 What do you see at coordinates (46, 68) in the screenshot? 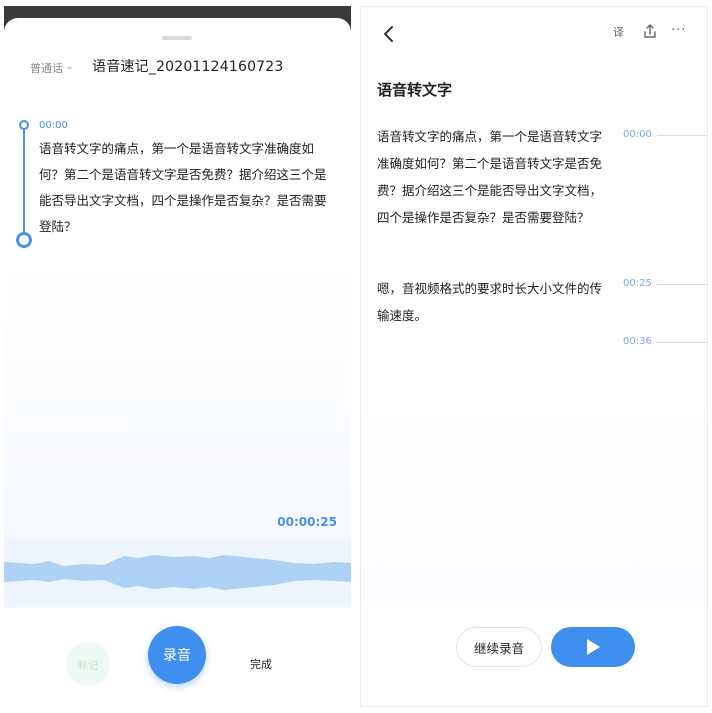
I see `language-label: 普通话` at bounding box center [46, 68].